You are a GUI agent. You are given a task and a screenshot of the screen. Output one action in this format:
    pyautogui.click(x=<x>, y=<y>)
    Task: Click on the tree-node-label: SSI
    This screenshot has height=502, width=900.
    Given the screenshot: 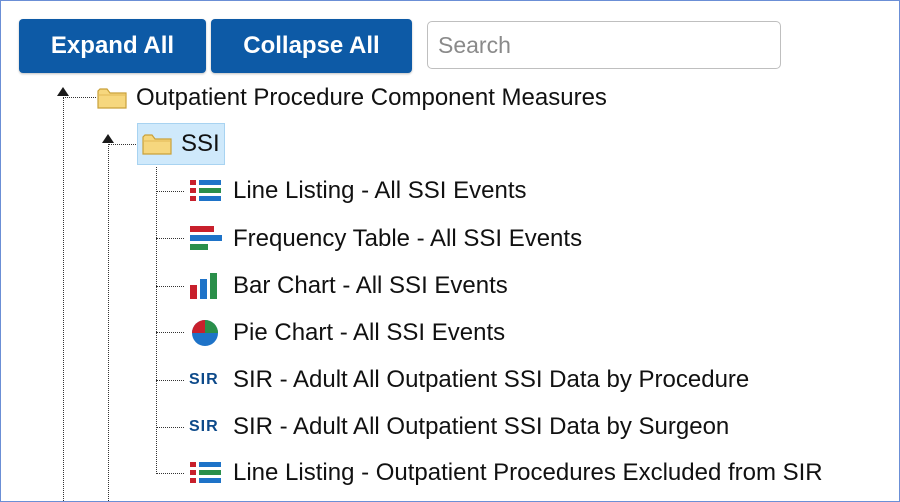 What is the action you would take?
    pyautogui.click(x=200, y=143)
    